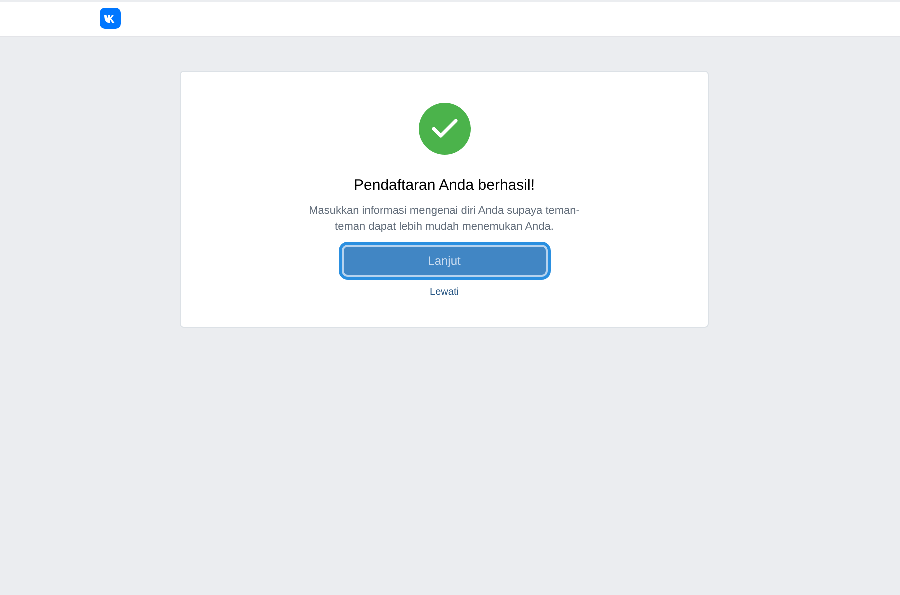 This screenshot has width=900, height=595. I want to click on skip-link: Lewati, so click(444, 292).